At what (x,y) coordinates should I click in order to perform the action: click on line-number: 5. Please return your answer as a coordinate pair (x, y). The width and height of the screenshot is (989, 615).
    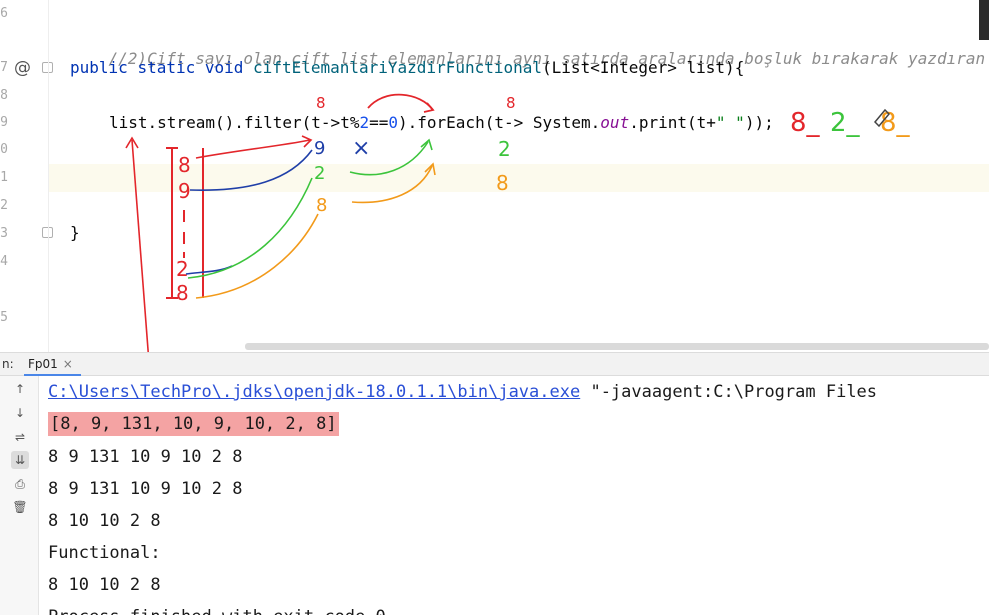
    Looking at the image, I should click on (4, 317).